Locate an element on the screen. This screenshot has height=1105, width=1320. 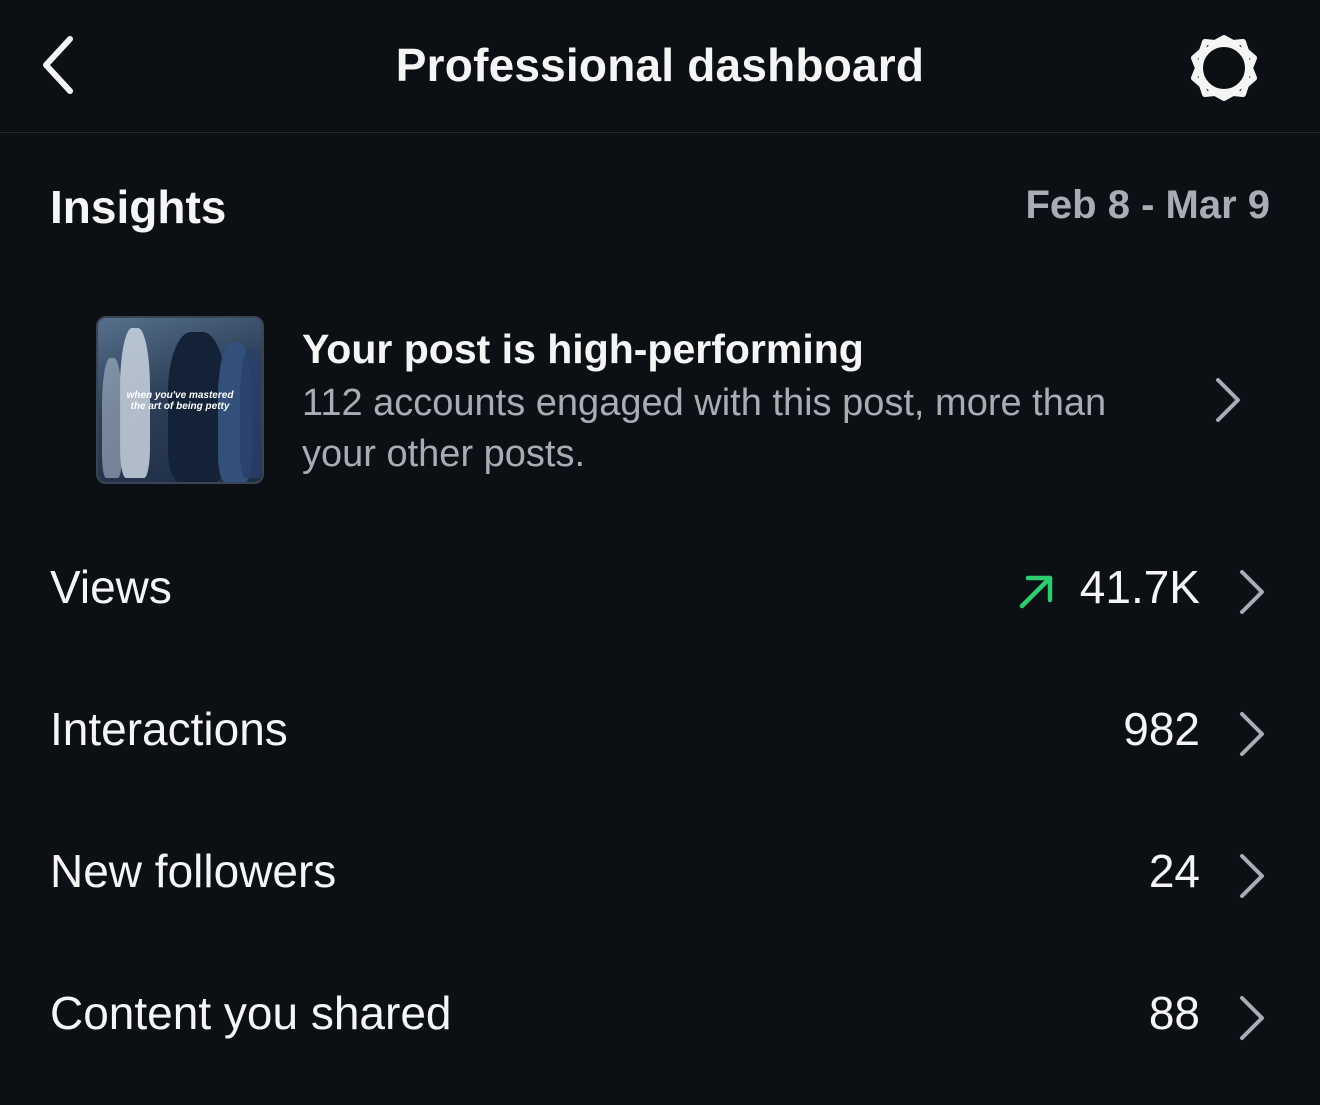
metric-label: New followers is located at coordinates (193, 871).